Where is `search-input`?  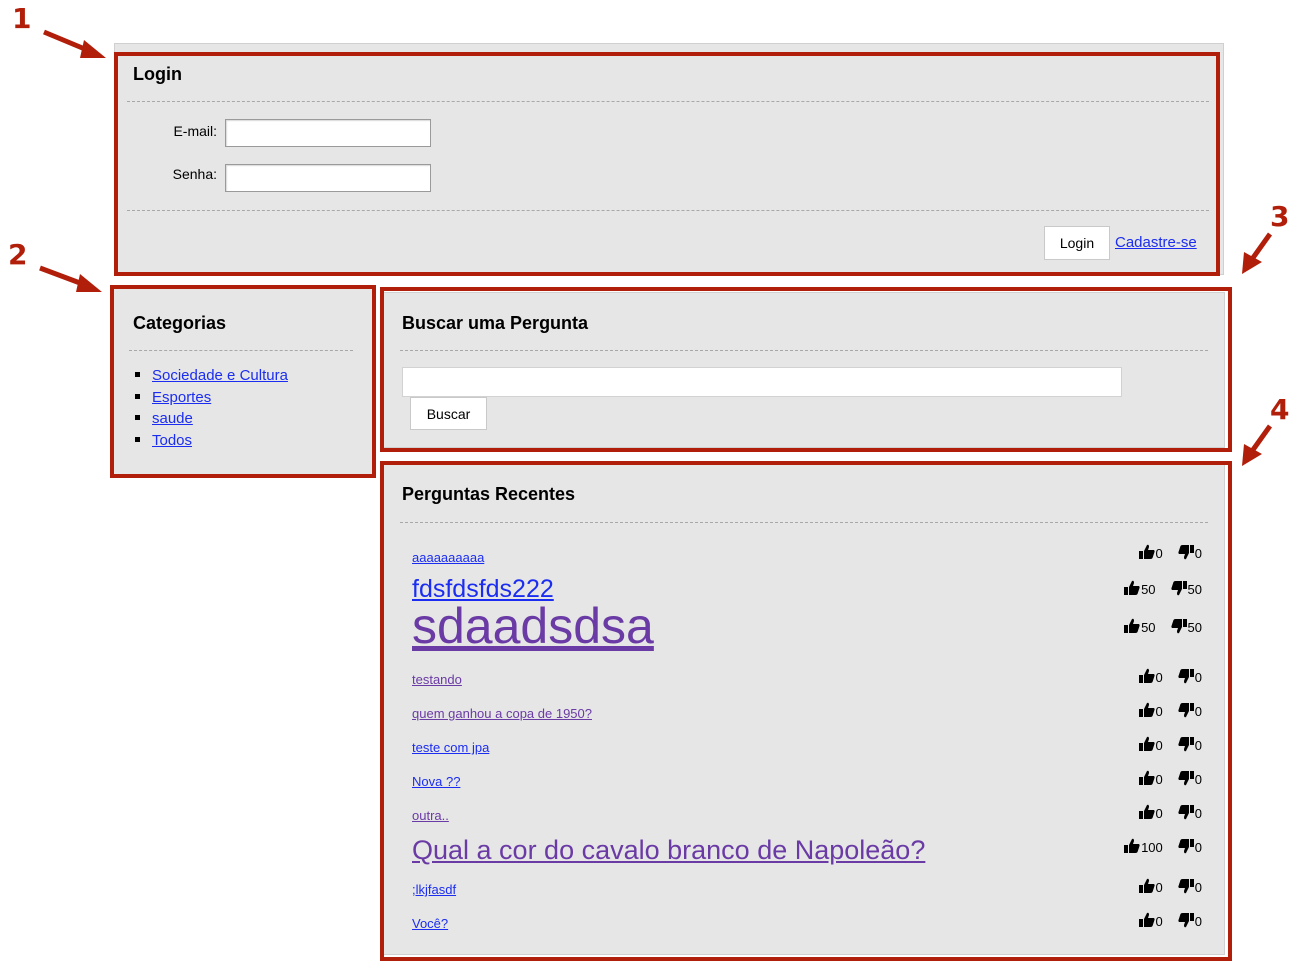
search-input is located at coordinates (762, 382).